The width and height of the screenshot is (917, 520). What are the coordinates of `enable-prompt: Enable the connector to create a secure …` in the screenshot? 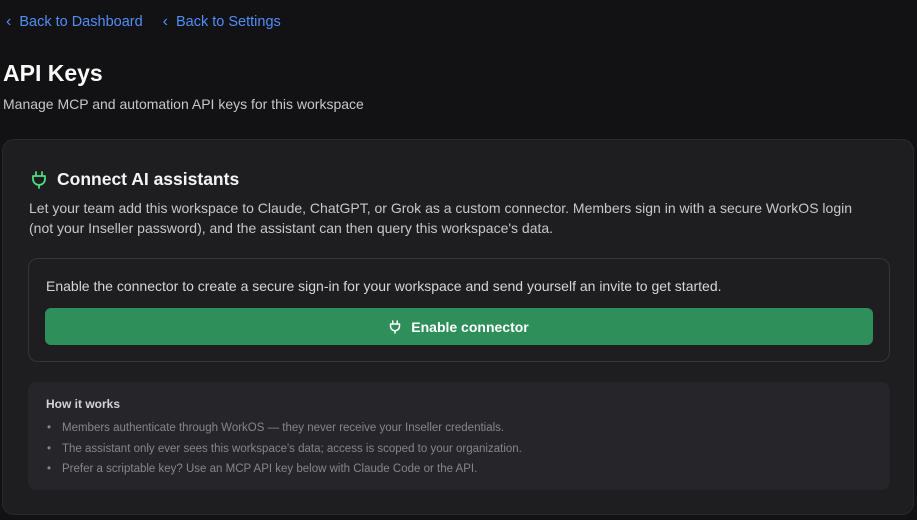 It's located at (384, 286).